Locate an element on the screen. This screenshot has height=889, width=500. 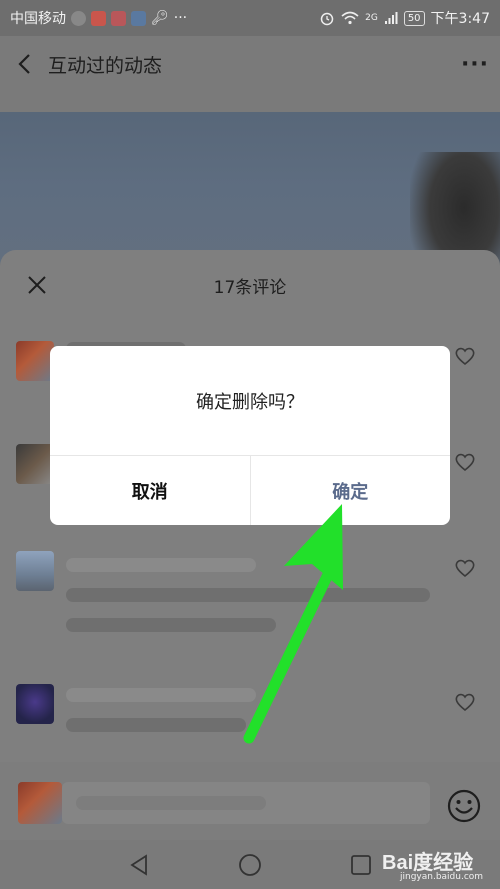
close-icon is located at coordinates (37, 285).